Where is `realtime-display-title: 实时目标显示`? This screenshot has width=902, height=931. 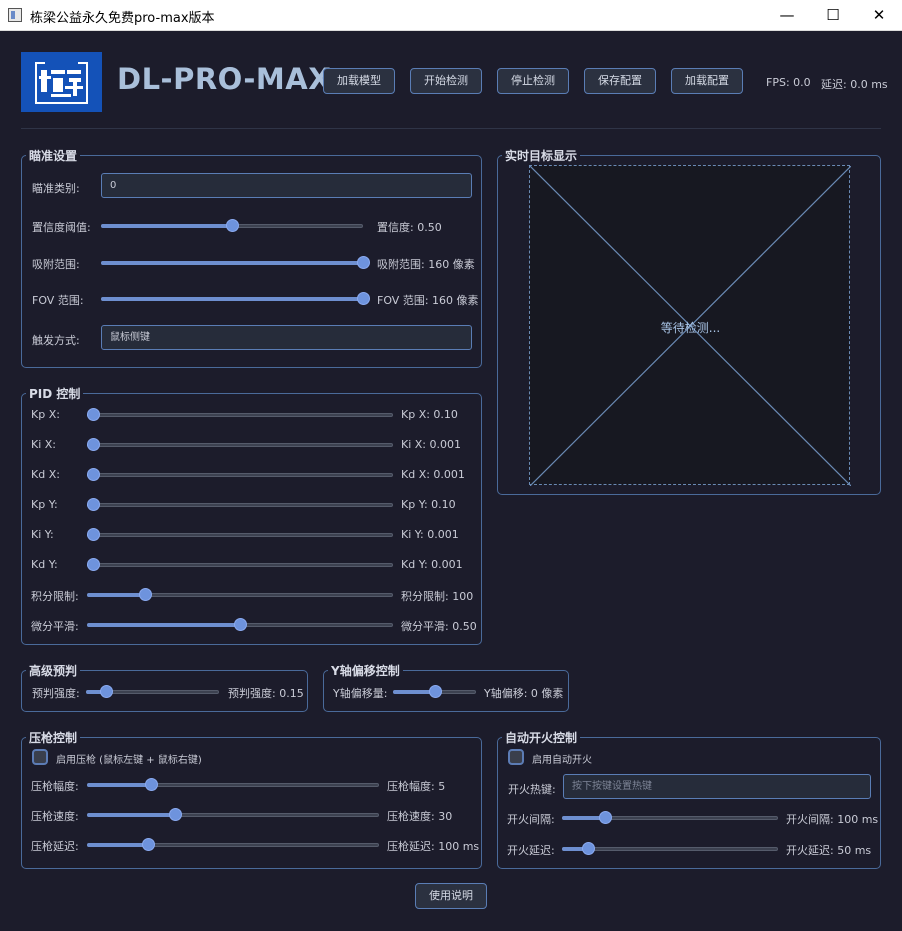 realtime-display-title: 实时目标显示 is located at coordinates (541, 155).